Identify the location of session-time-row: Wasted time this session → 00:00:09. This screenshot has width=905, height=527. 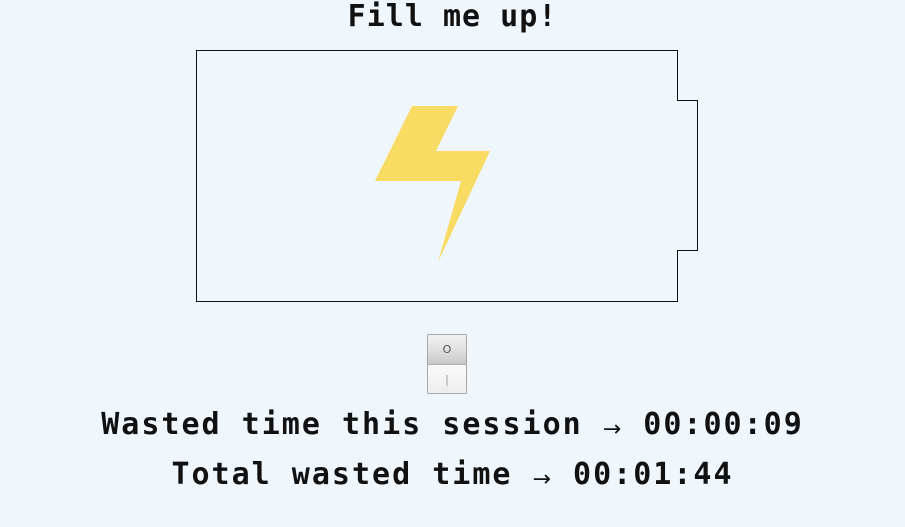
(452, 427).